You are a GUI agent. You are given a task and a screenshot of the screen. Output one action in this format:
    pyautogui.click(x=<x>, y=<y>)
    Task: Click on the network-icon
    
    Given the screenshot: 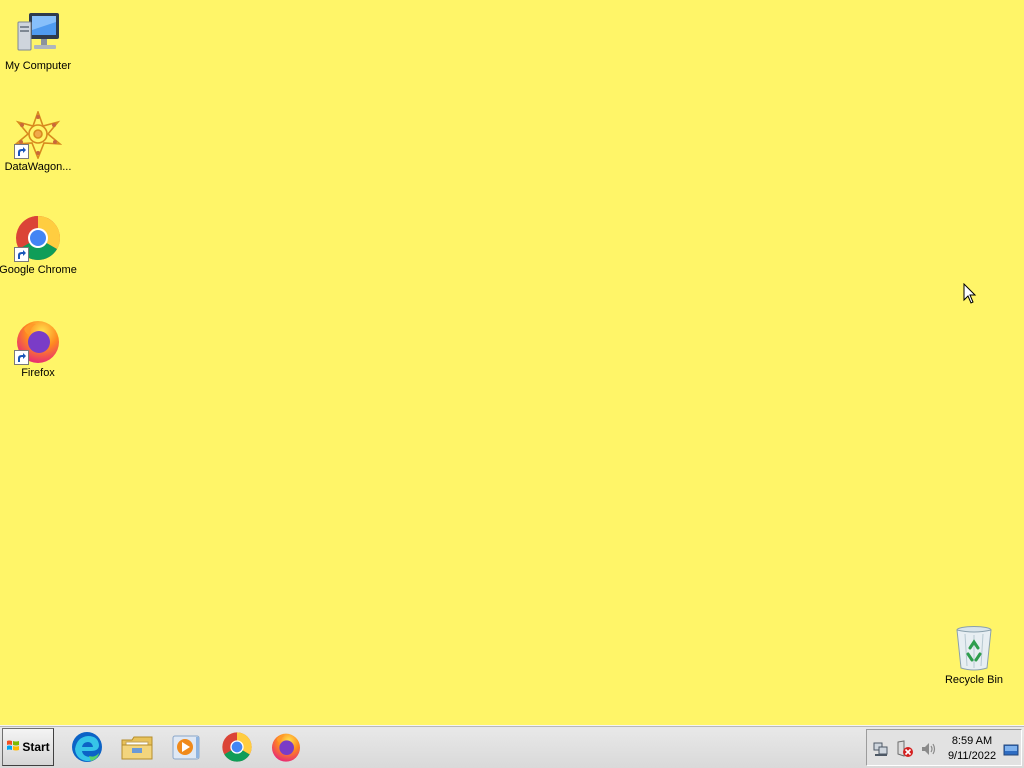 What is the action you would take?
    pyautogui.click(x=881, y=749)
    